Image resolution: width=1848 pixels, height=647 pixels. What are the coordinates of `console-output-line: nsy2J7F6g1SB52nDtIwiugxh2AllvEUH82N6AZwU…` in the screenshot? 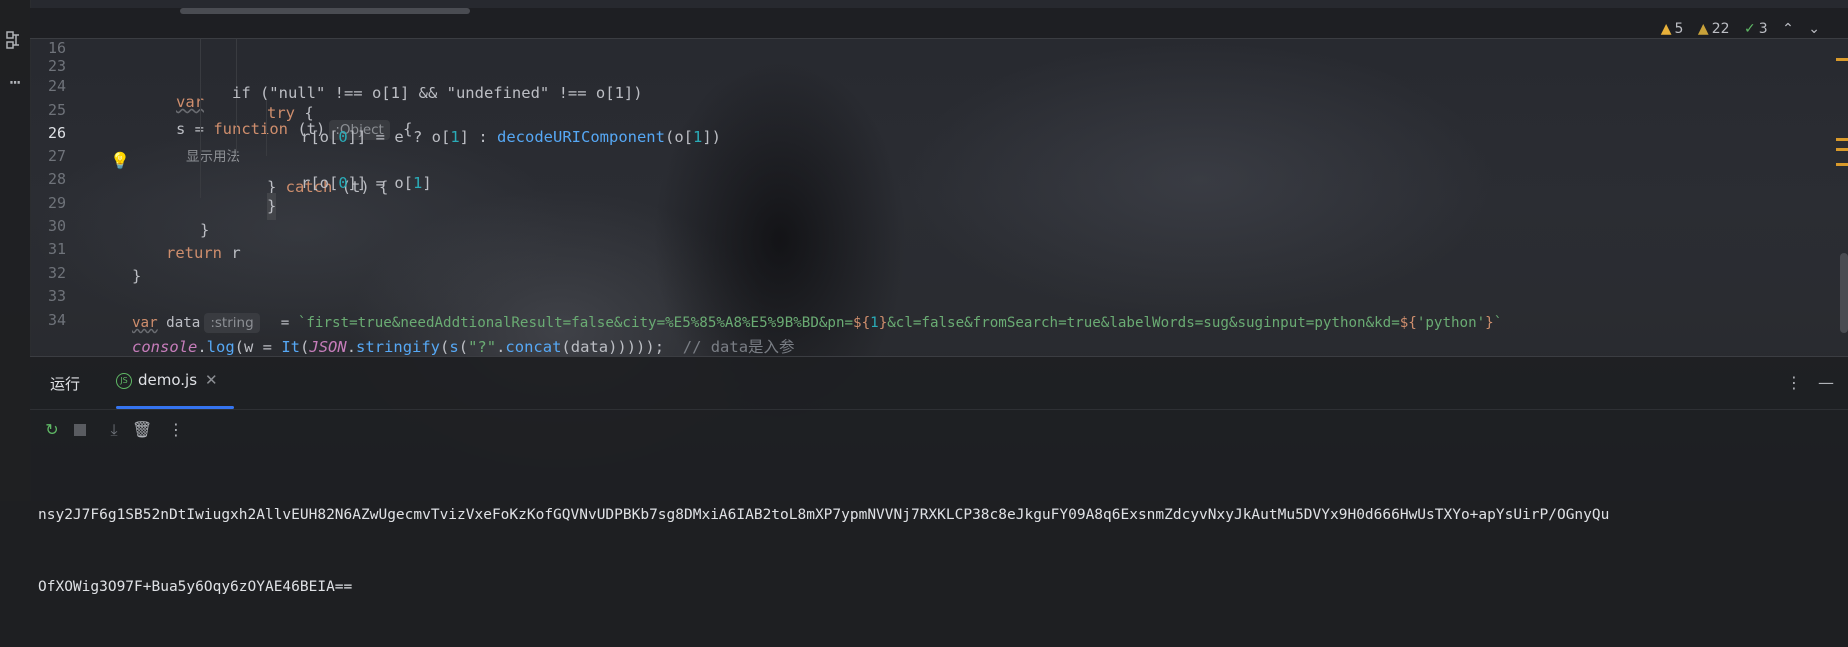 It's located at (824, 515).